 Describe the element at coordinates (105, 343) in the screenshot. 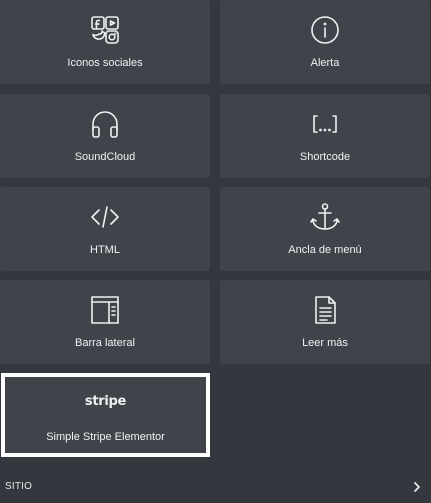

I see `widget-label: Barra lateral` at that location.